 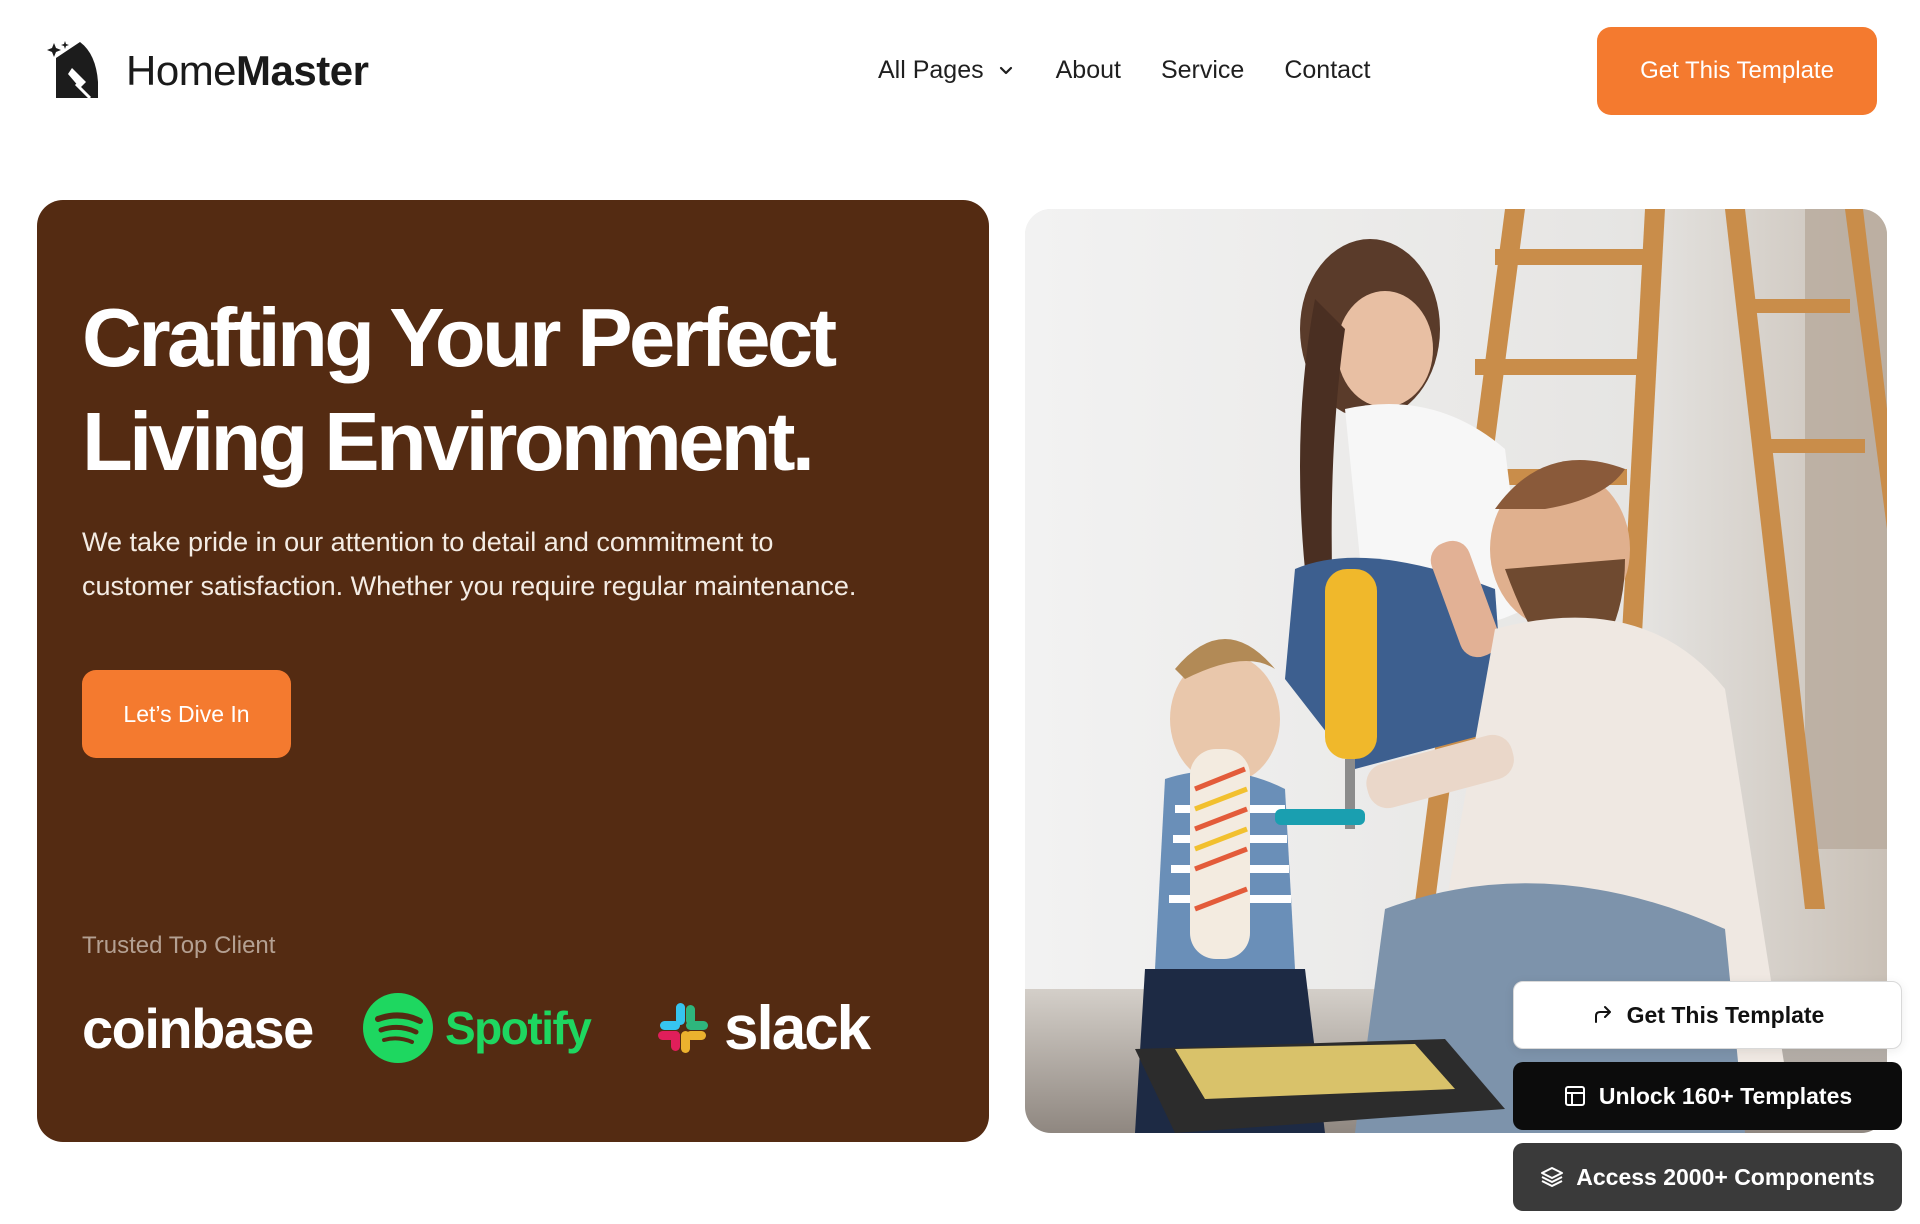 I want to click on access-components-button: Access 2000+ Components, so click(x=1707, y=1177).